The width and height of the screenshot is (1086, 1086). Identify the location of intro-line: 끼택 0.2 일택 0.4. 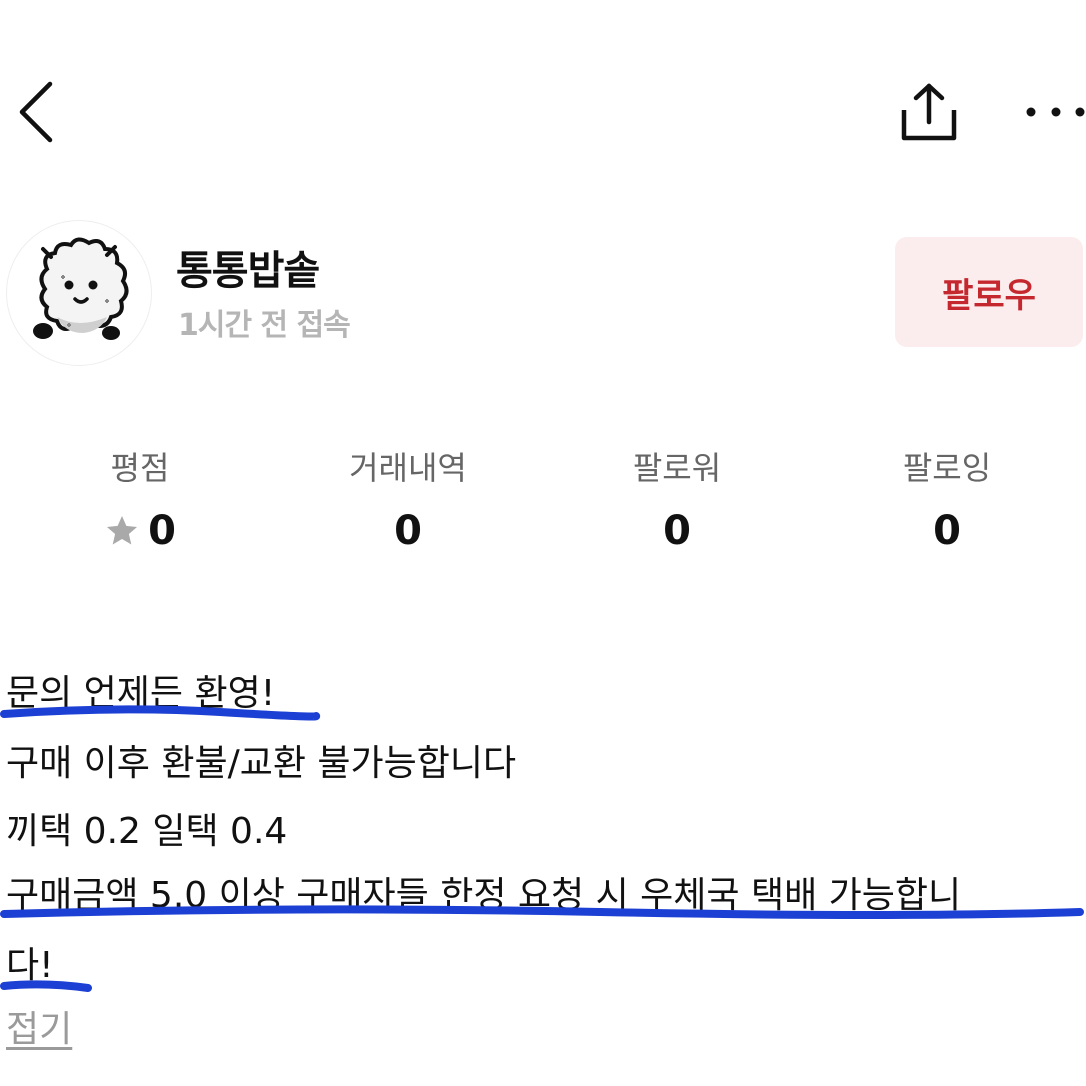
(147, 831).